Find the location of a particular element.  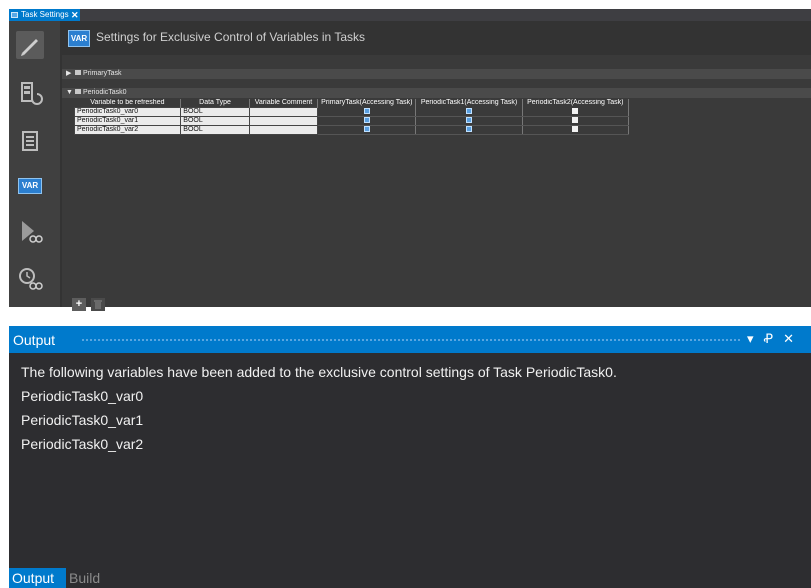

column-header-comment: Variable Comment is located at coordinates (284, 103).